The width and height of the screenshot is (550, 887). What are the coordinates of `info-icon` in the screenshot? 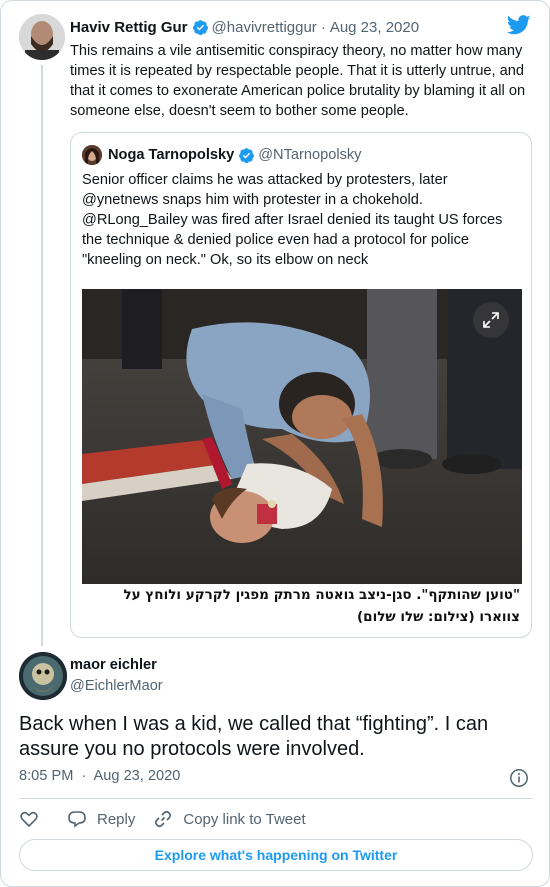 It's located at (519, 778).